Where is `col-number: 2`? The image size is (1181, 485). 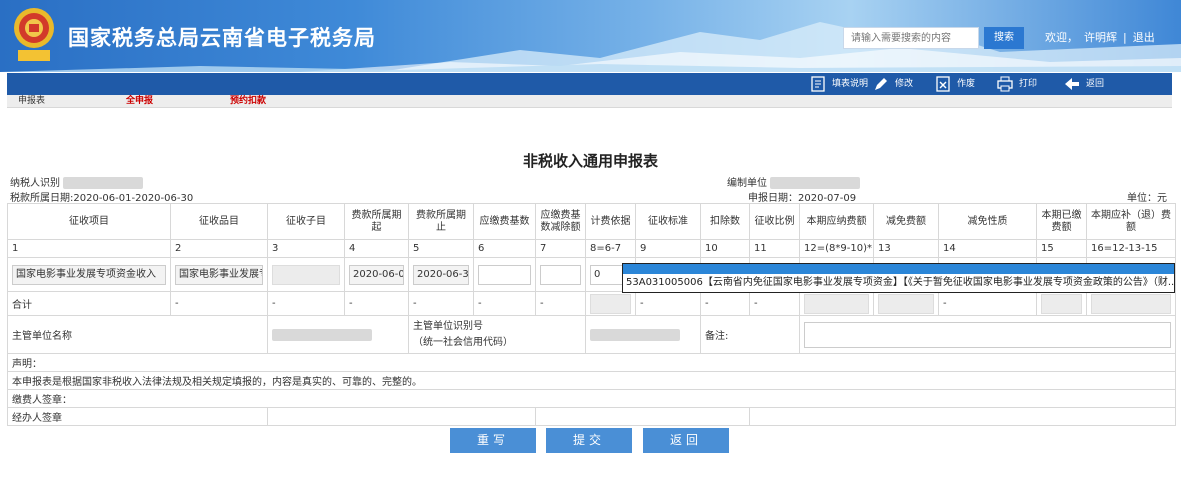 col-number: 2 is located at coordinates (219, 248).